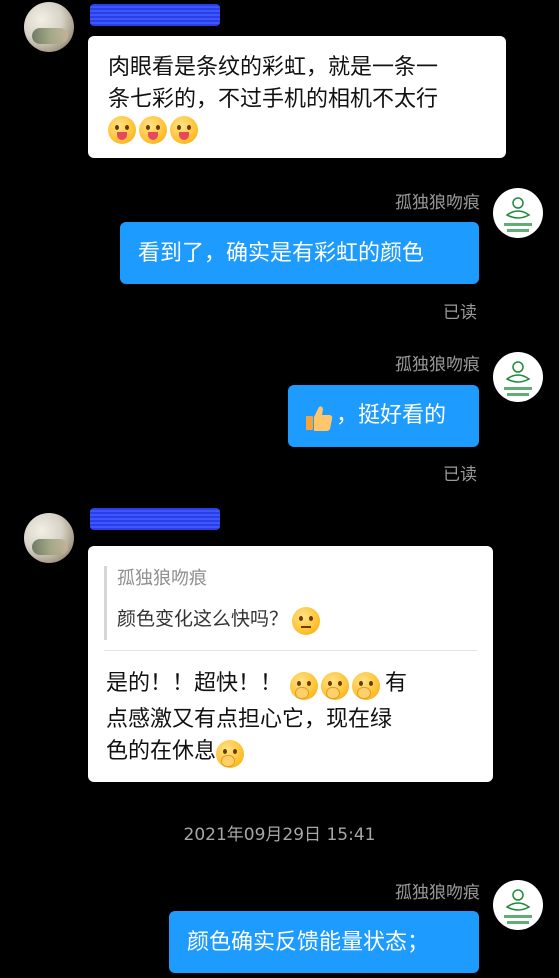  I want to click on quoted-message: 孤独狼吻痕 颜色变化这么快吗？, so click(290, 603).